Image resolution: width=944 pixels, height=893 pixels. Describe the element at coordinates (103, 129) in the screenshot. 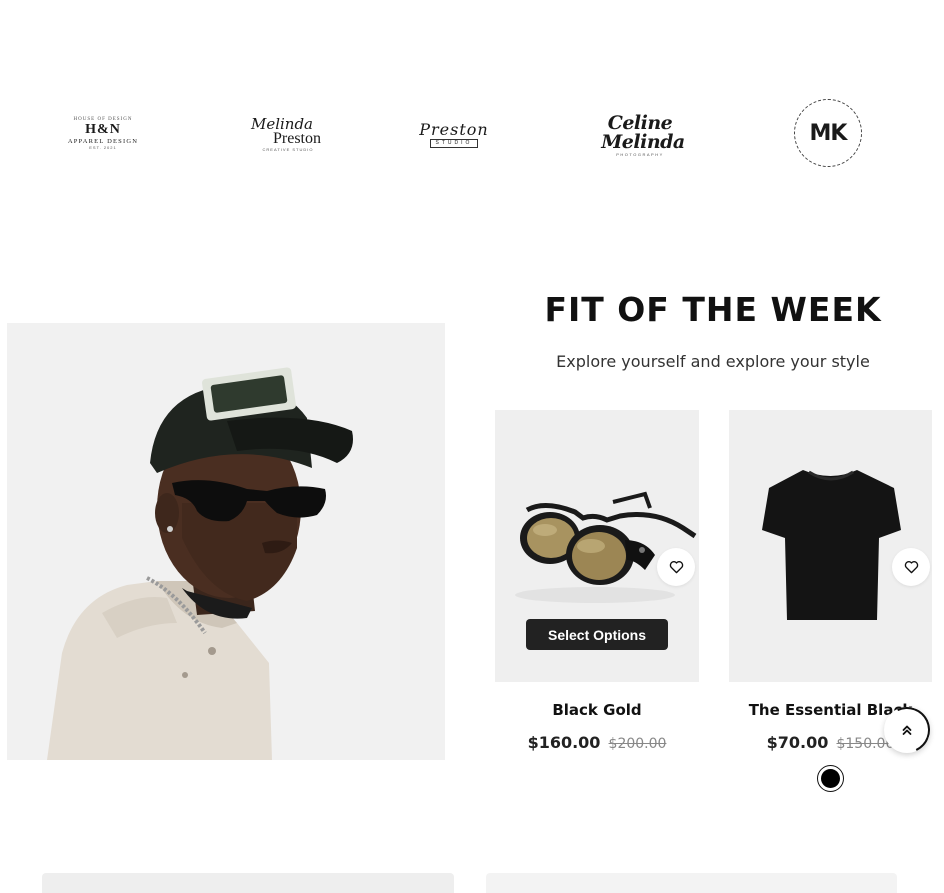

I see `brand-logo-main-text: H&N` at that location.